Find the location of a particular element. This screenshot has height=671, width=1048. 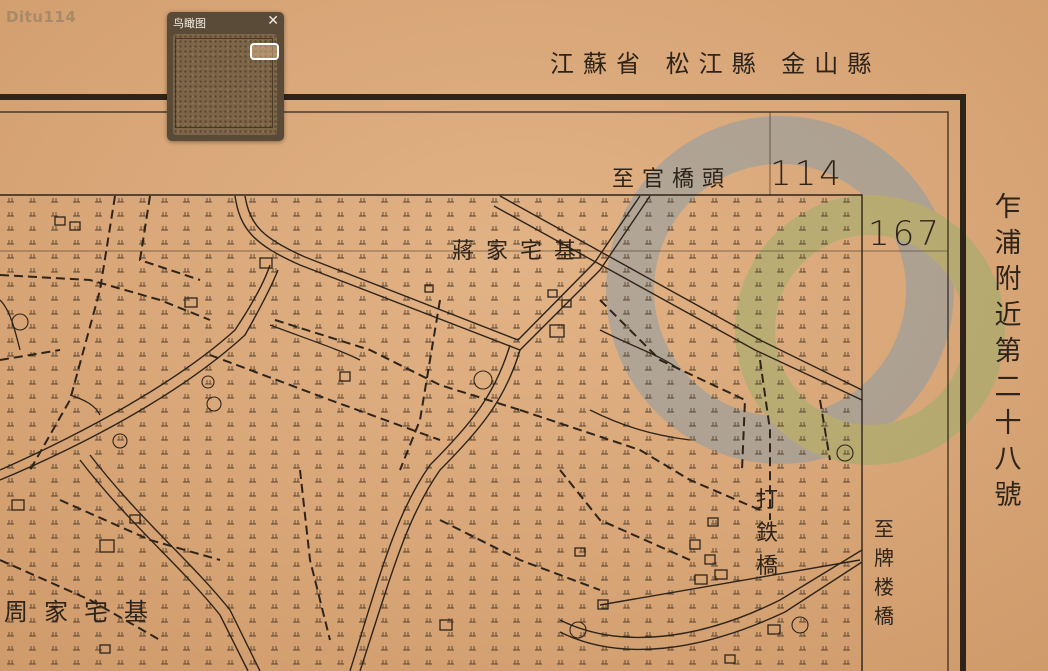

place-label-da-tie-qiao: 打鉄橋 is located at coordinates (766, 533).